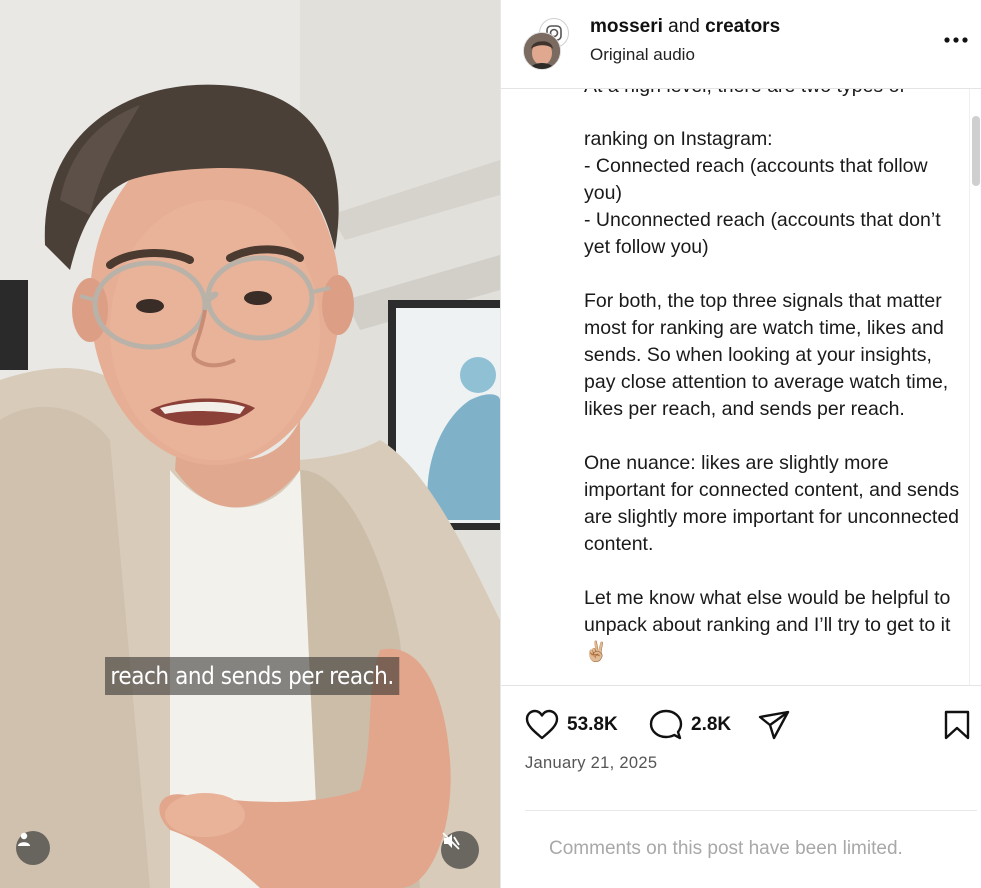 The width and height of the screenshot is (981, 888). I want to click on username-link: mosseri, so click(626, 26).